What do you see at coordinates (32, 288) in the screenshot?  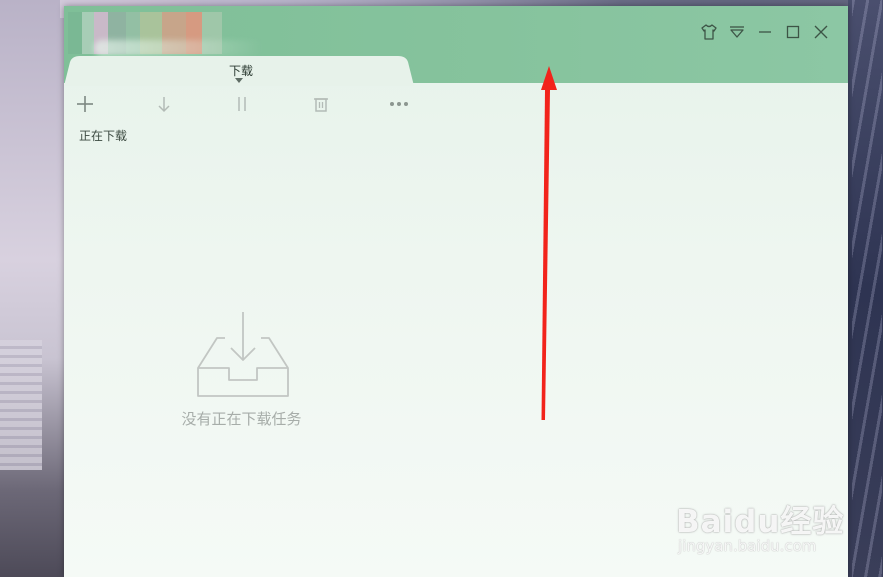 I see `wallpaper-left-strip` at bounding box center [32, 288].